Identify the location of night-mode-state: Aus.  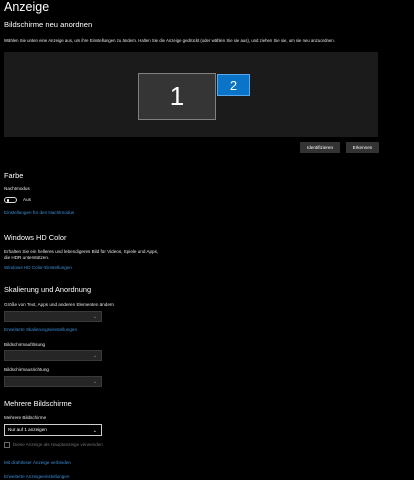
(27, 199).